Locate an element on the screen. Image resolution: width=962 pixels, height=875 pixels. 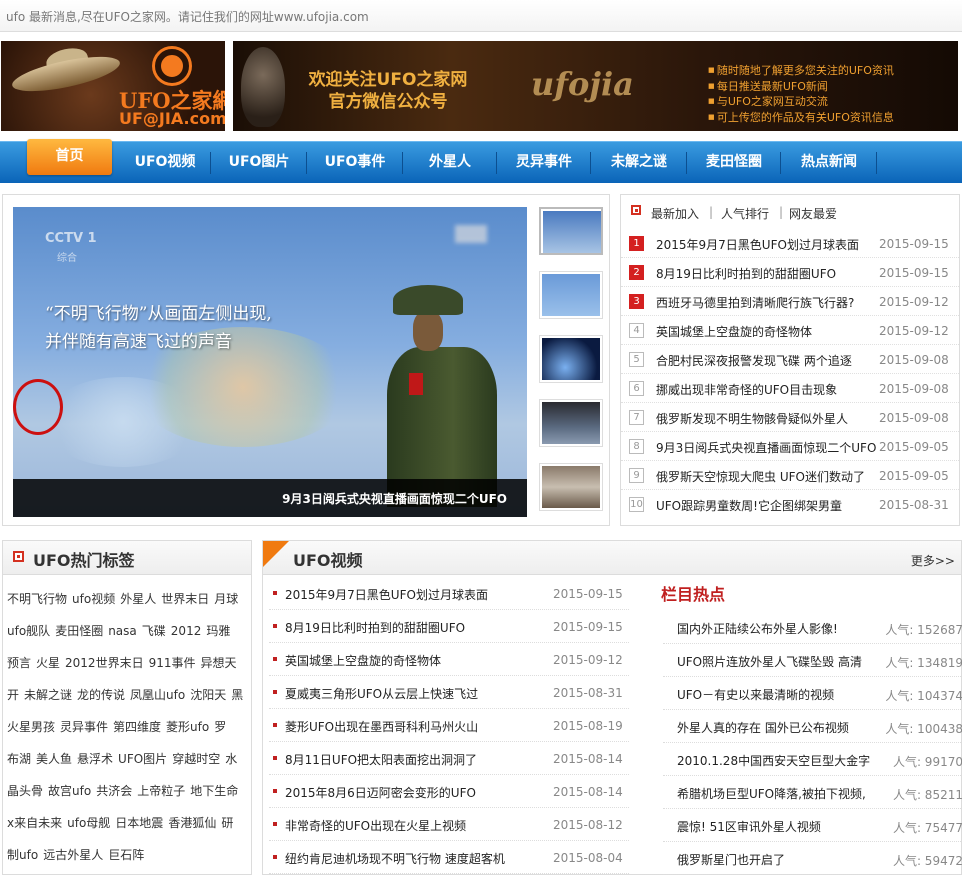
news-title: 合肥村民深夜报警发现飞碟 两个追逐 is located at coordinates (767, 360).